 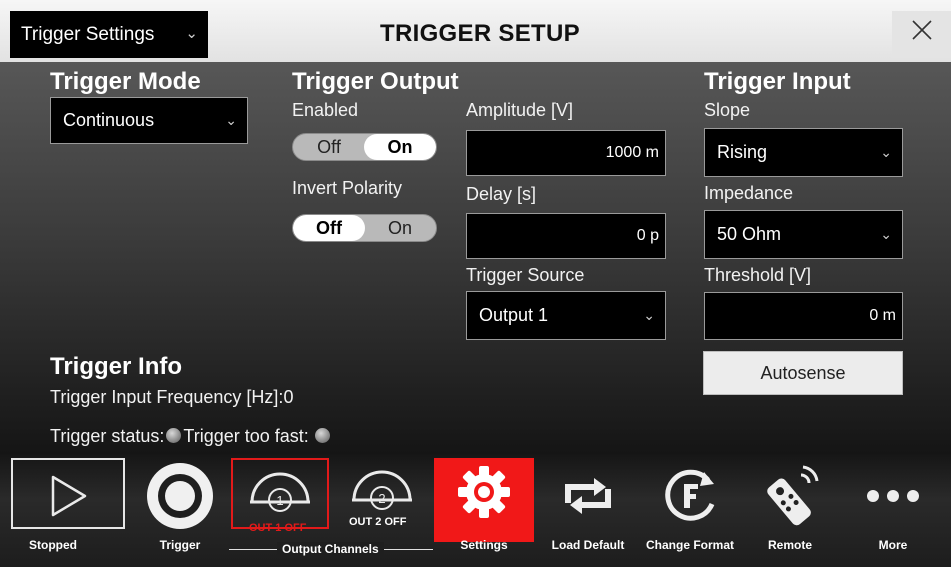 I want to click on trigger-mode-select: Continuous ⌄, so click(x=149, y=120).